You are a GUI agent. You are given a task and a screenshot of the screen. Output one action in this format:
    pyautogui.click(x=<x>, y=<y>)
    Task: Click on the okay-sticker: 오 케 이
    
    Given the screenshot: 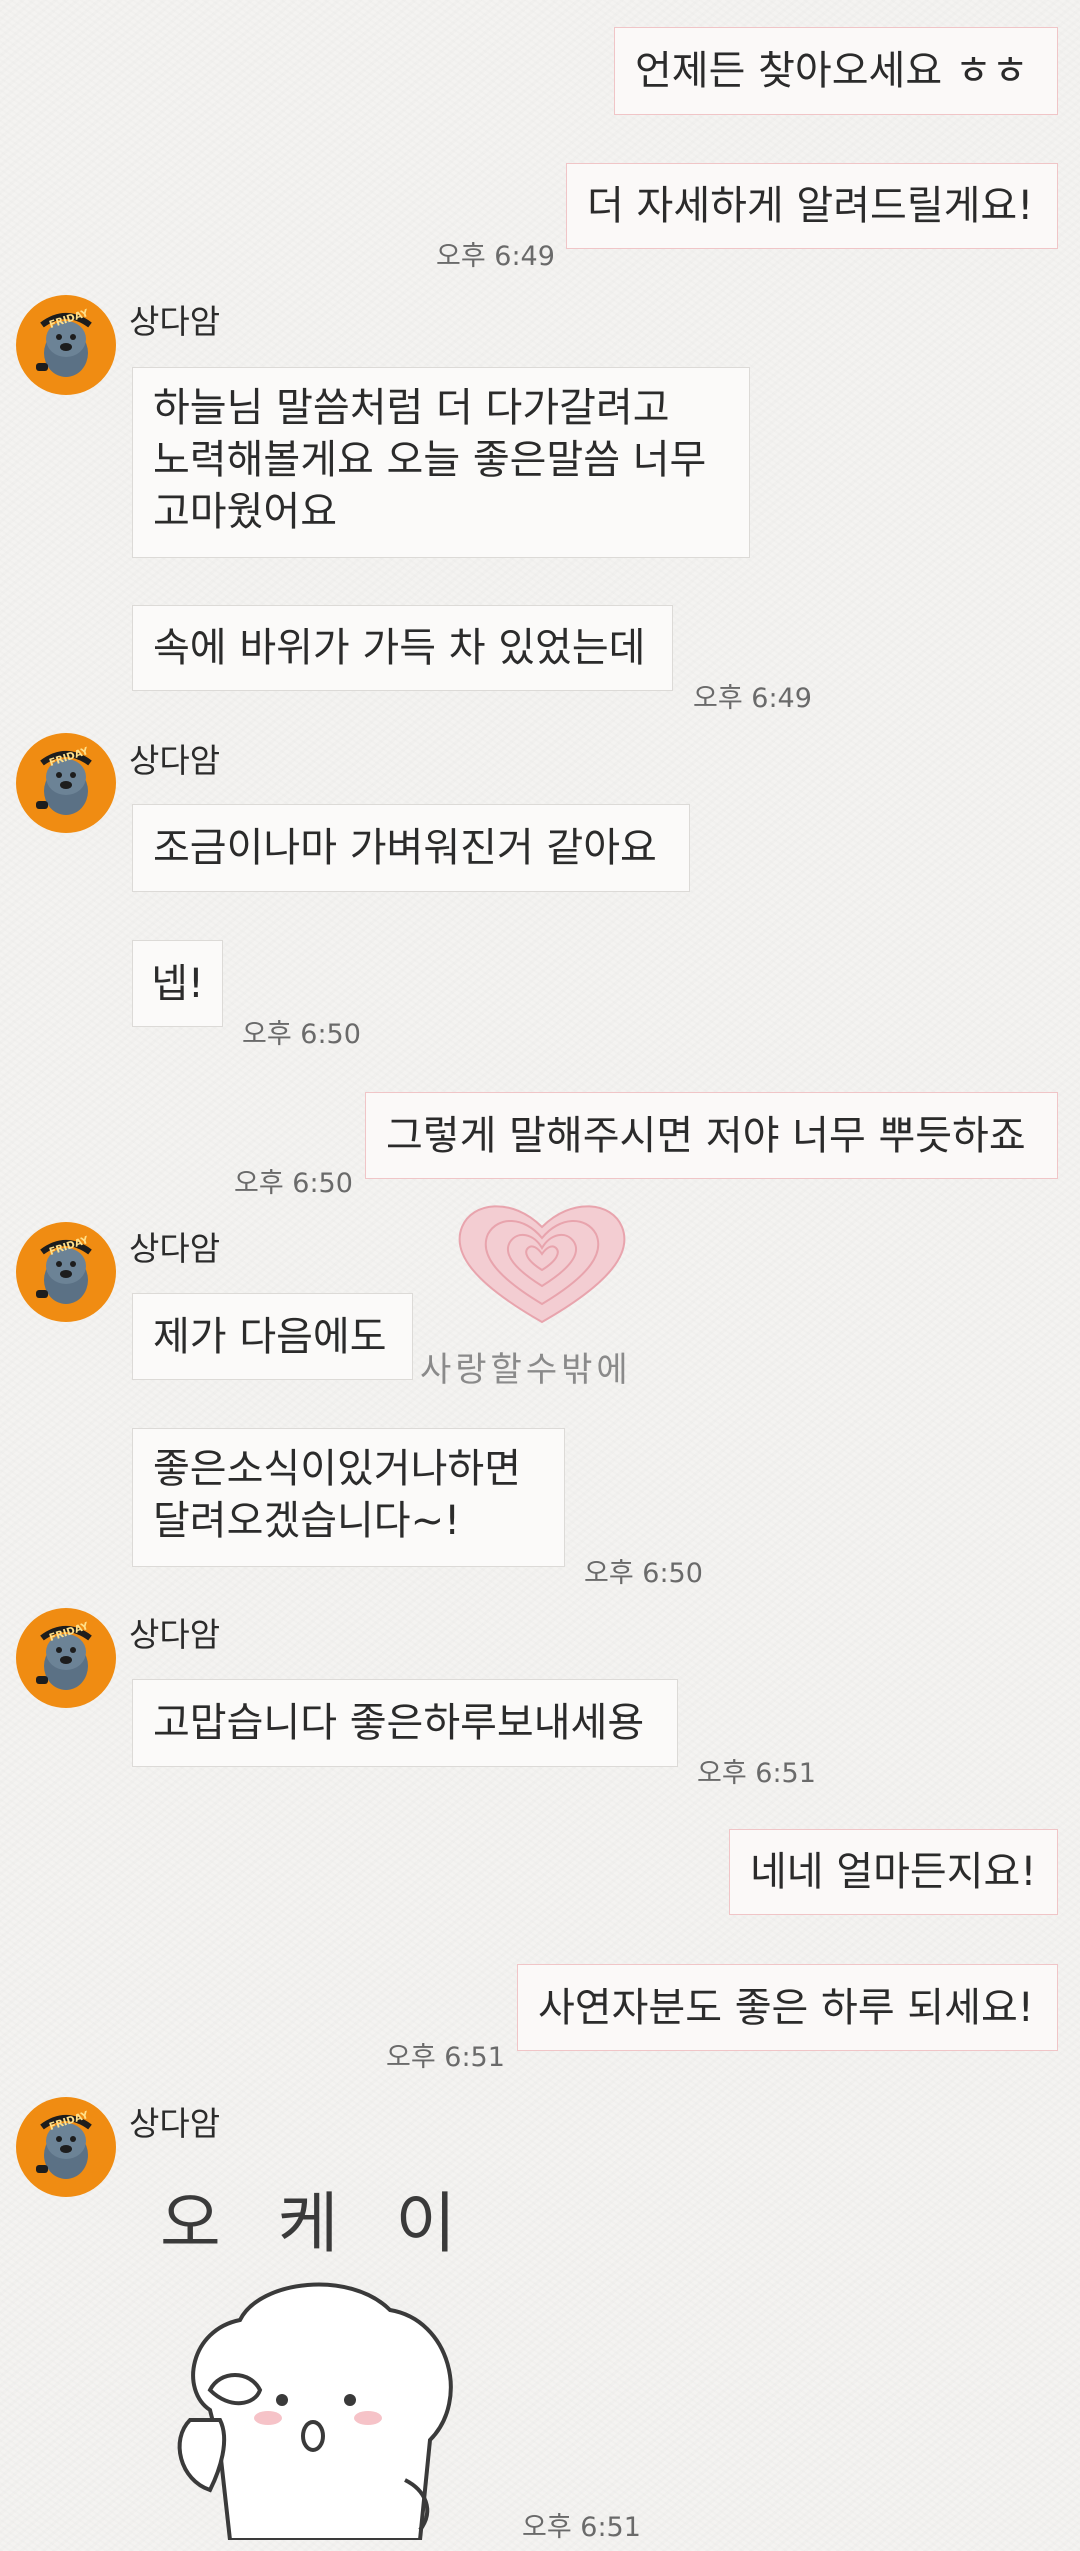 What is the action you would take?
    pyautogui.click(x=325, y=2350)
    